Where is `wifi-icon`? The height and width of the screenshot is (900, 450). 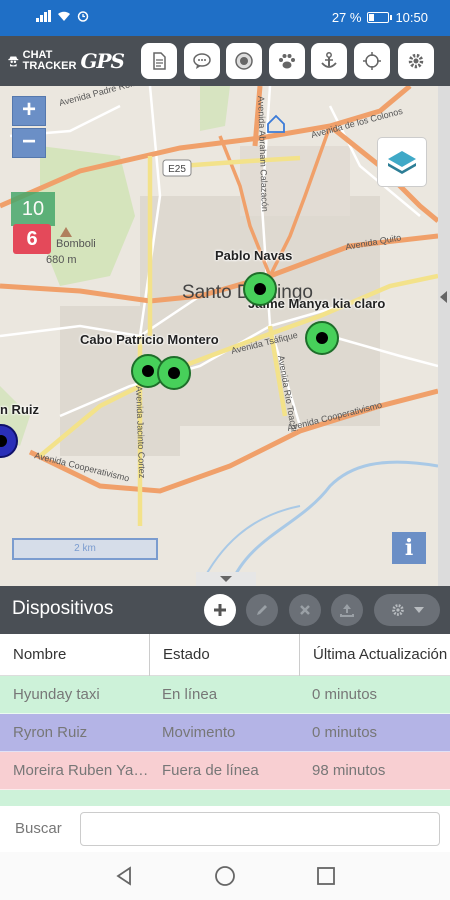
wifi-icon is located at coordinates (64, 16).